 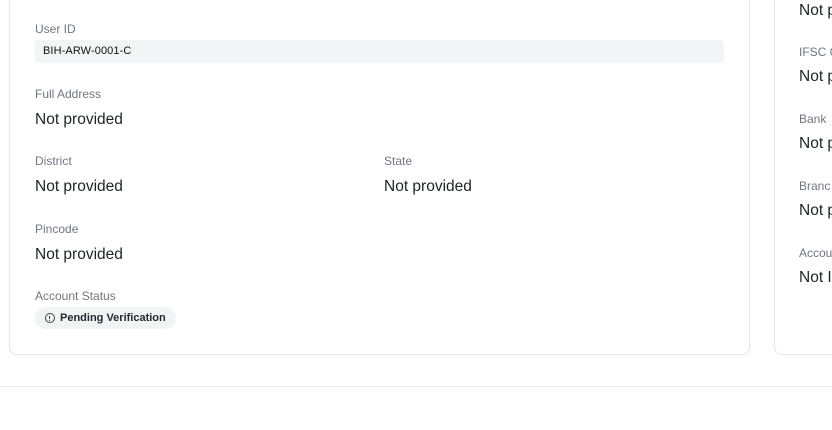 What do you see at coordinates (68, 94) in the screenshot?
I see `full-address-label: Full Address` at bounding box center [68, 94].